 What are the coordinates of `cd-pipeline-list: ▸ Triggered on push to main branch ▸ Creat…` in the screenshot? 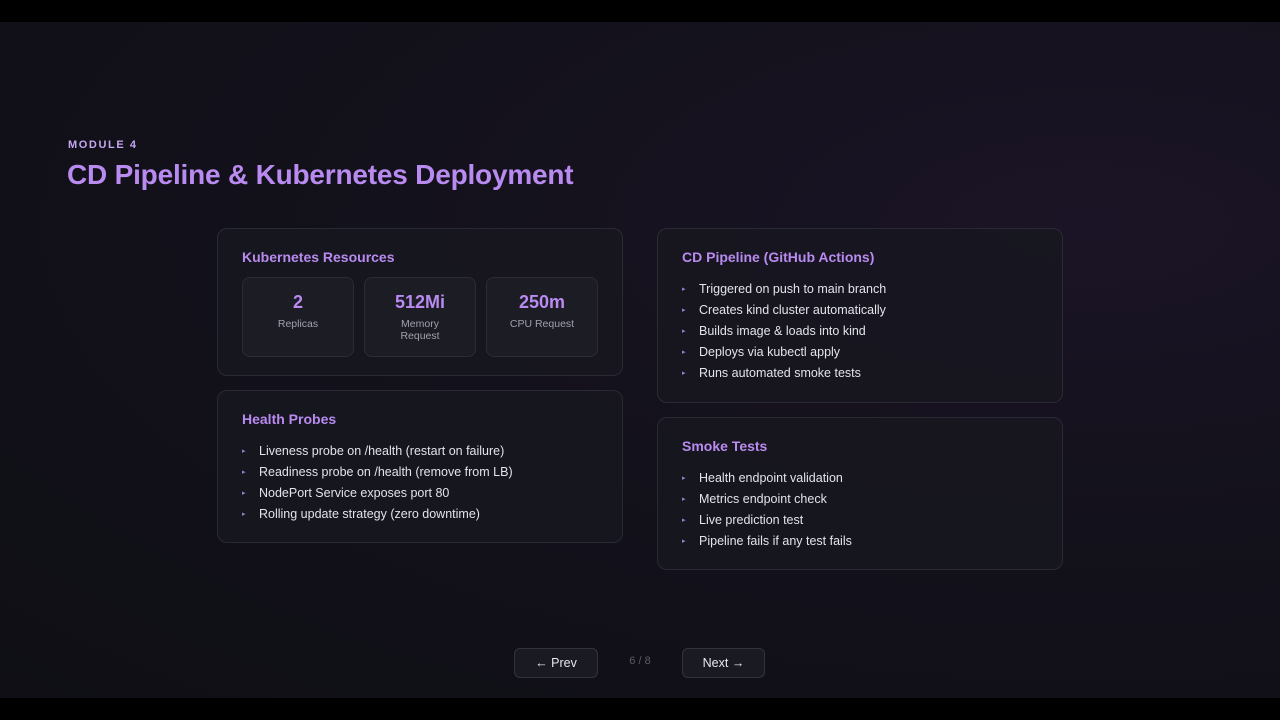 It's located at (784, 331).